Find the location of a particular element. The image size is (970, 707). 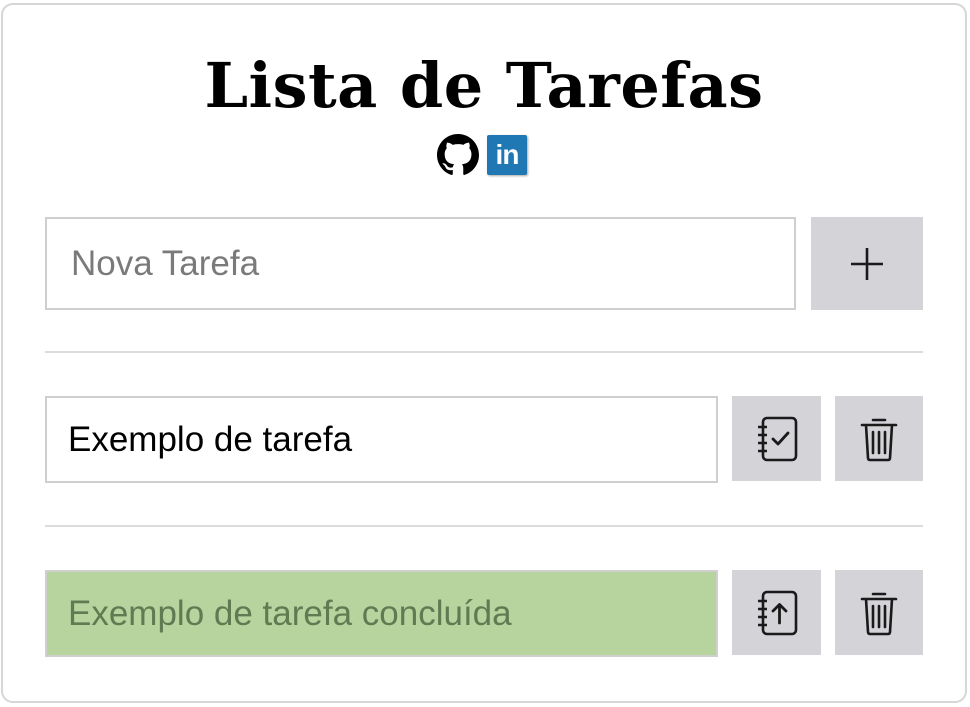

complete-task-button is located at coordinates (776, 438).